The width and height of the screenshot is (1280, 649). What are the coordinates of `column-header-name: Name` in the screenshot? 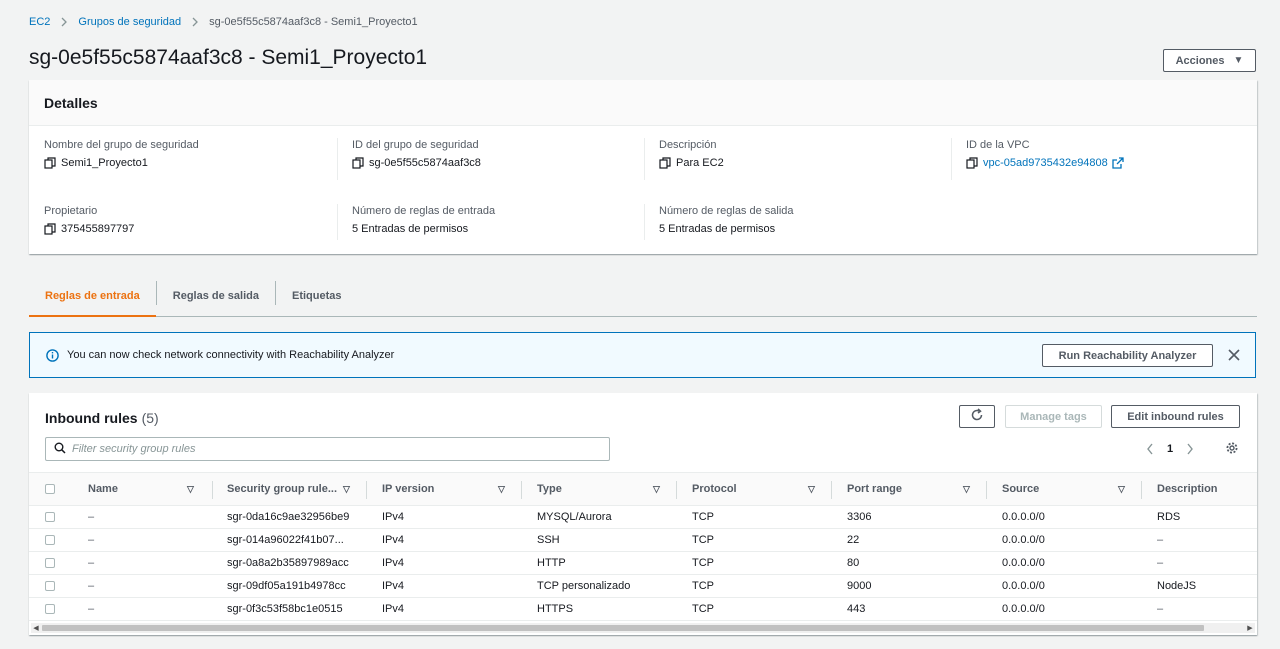 It's located at (103, 489).